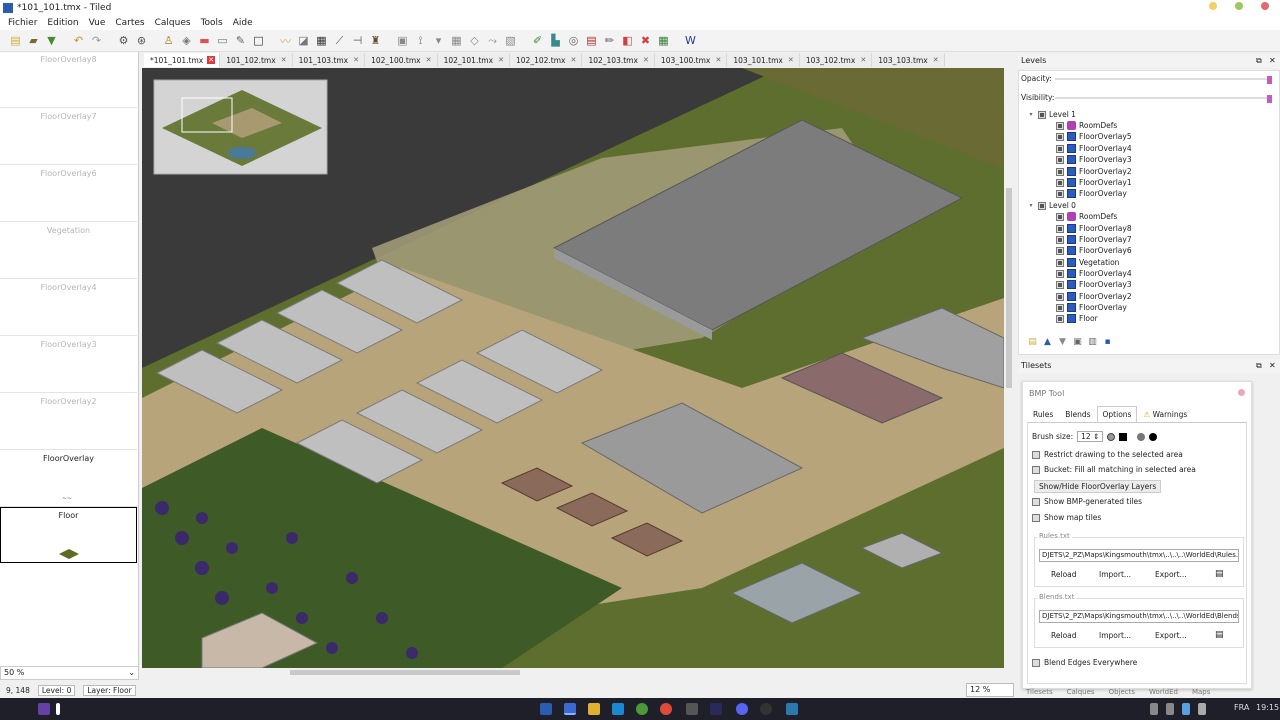 Image resolution: width=1280 pixels, height=720 pixels. I want to click on show-bmp-option: Show BMP-generated tiles, so click(1087, 501).